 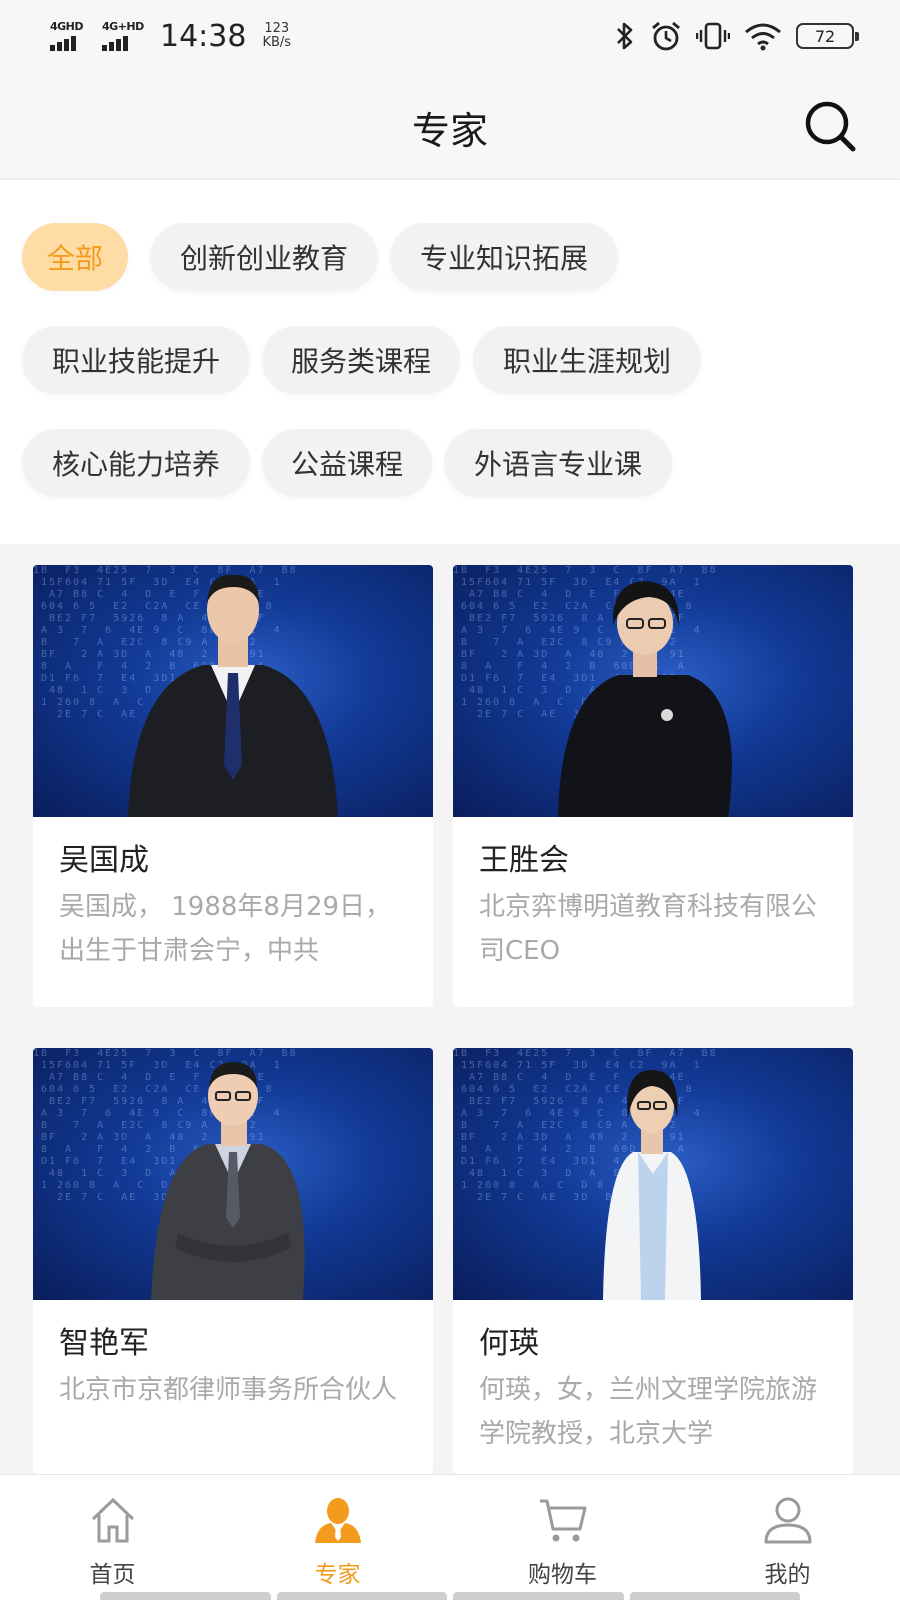 What do you see at coordinates (203, 36) in the screenshot?
I see `clock: 14:38` at bounding box center [203, 36].